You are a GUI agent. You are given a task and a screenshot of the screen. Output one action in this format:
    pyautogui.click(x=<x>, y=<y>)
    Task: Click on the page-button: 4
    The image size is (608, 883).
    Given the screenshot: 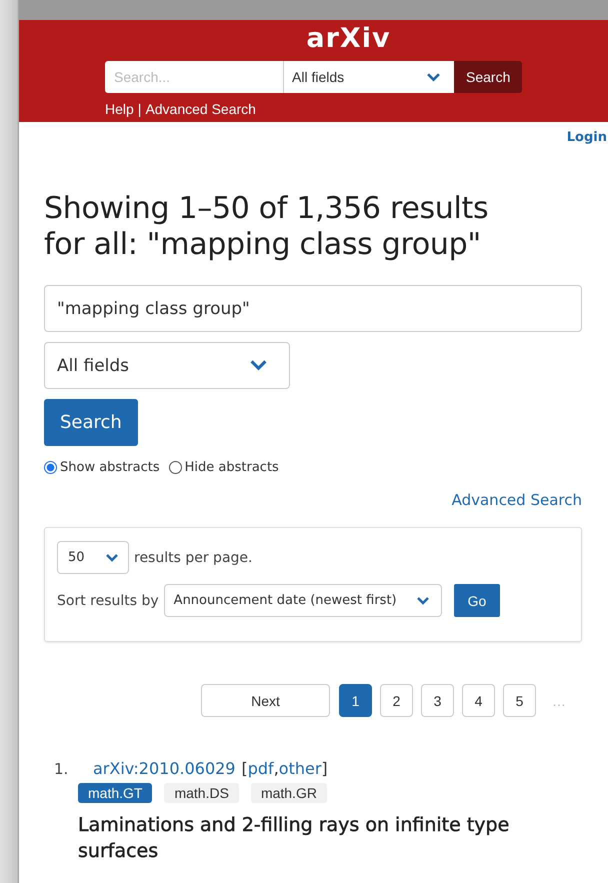 What is the action you would take?
    pyautogui.click(x=478, y=700)
    